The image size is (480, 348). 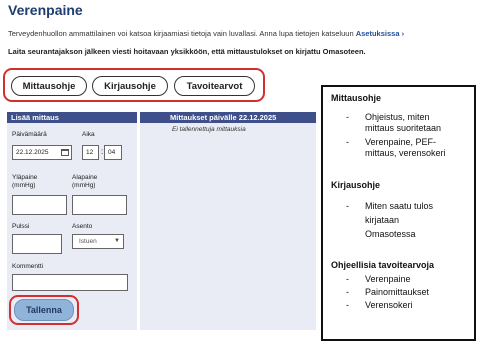 What do you see at coordinates (85, 177) in the screenshot?
I see `diastolic-label-line1: Alapaine` at bounding box center [85, 177].